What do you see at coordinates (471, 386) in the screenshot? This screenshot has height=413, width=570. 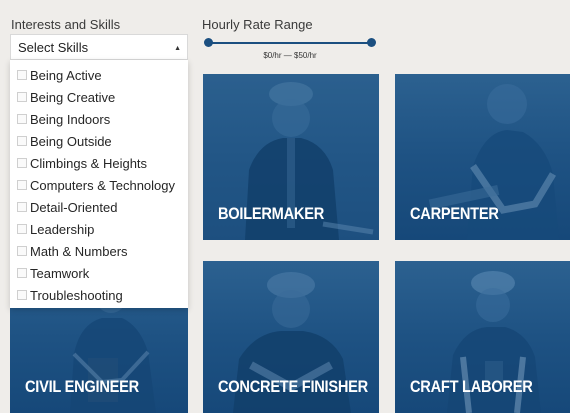 I see `career-title: CRAFT LABORER` at bounding box center [471, 386].